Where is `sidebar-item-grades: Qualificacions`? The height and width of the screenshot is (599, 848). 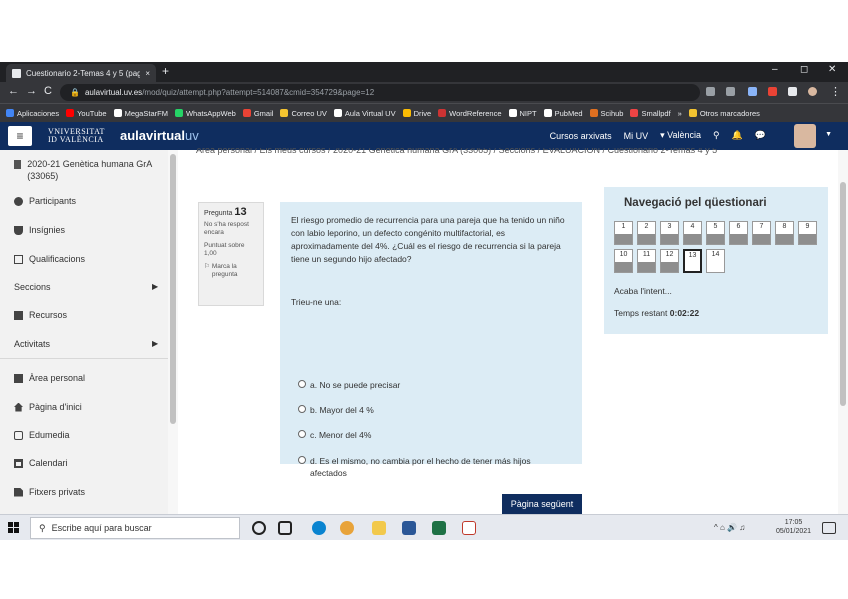 sidebar-item-grades: Qualificacions is located at coordinates (49, 259).